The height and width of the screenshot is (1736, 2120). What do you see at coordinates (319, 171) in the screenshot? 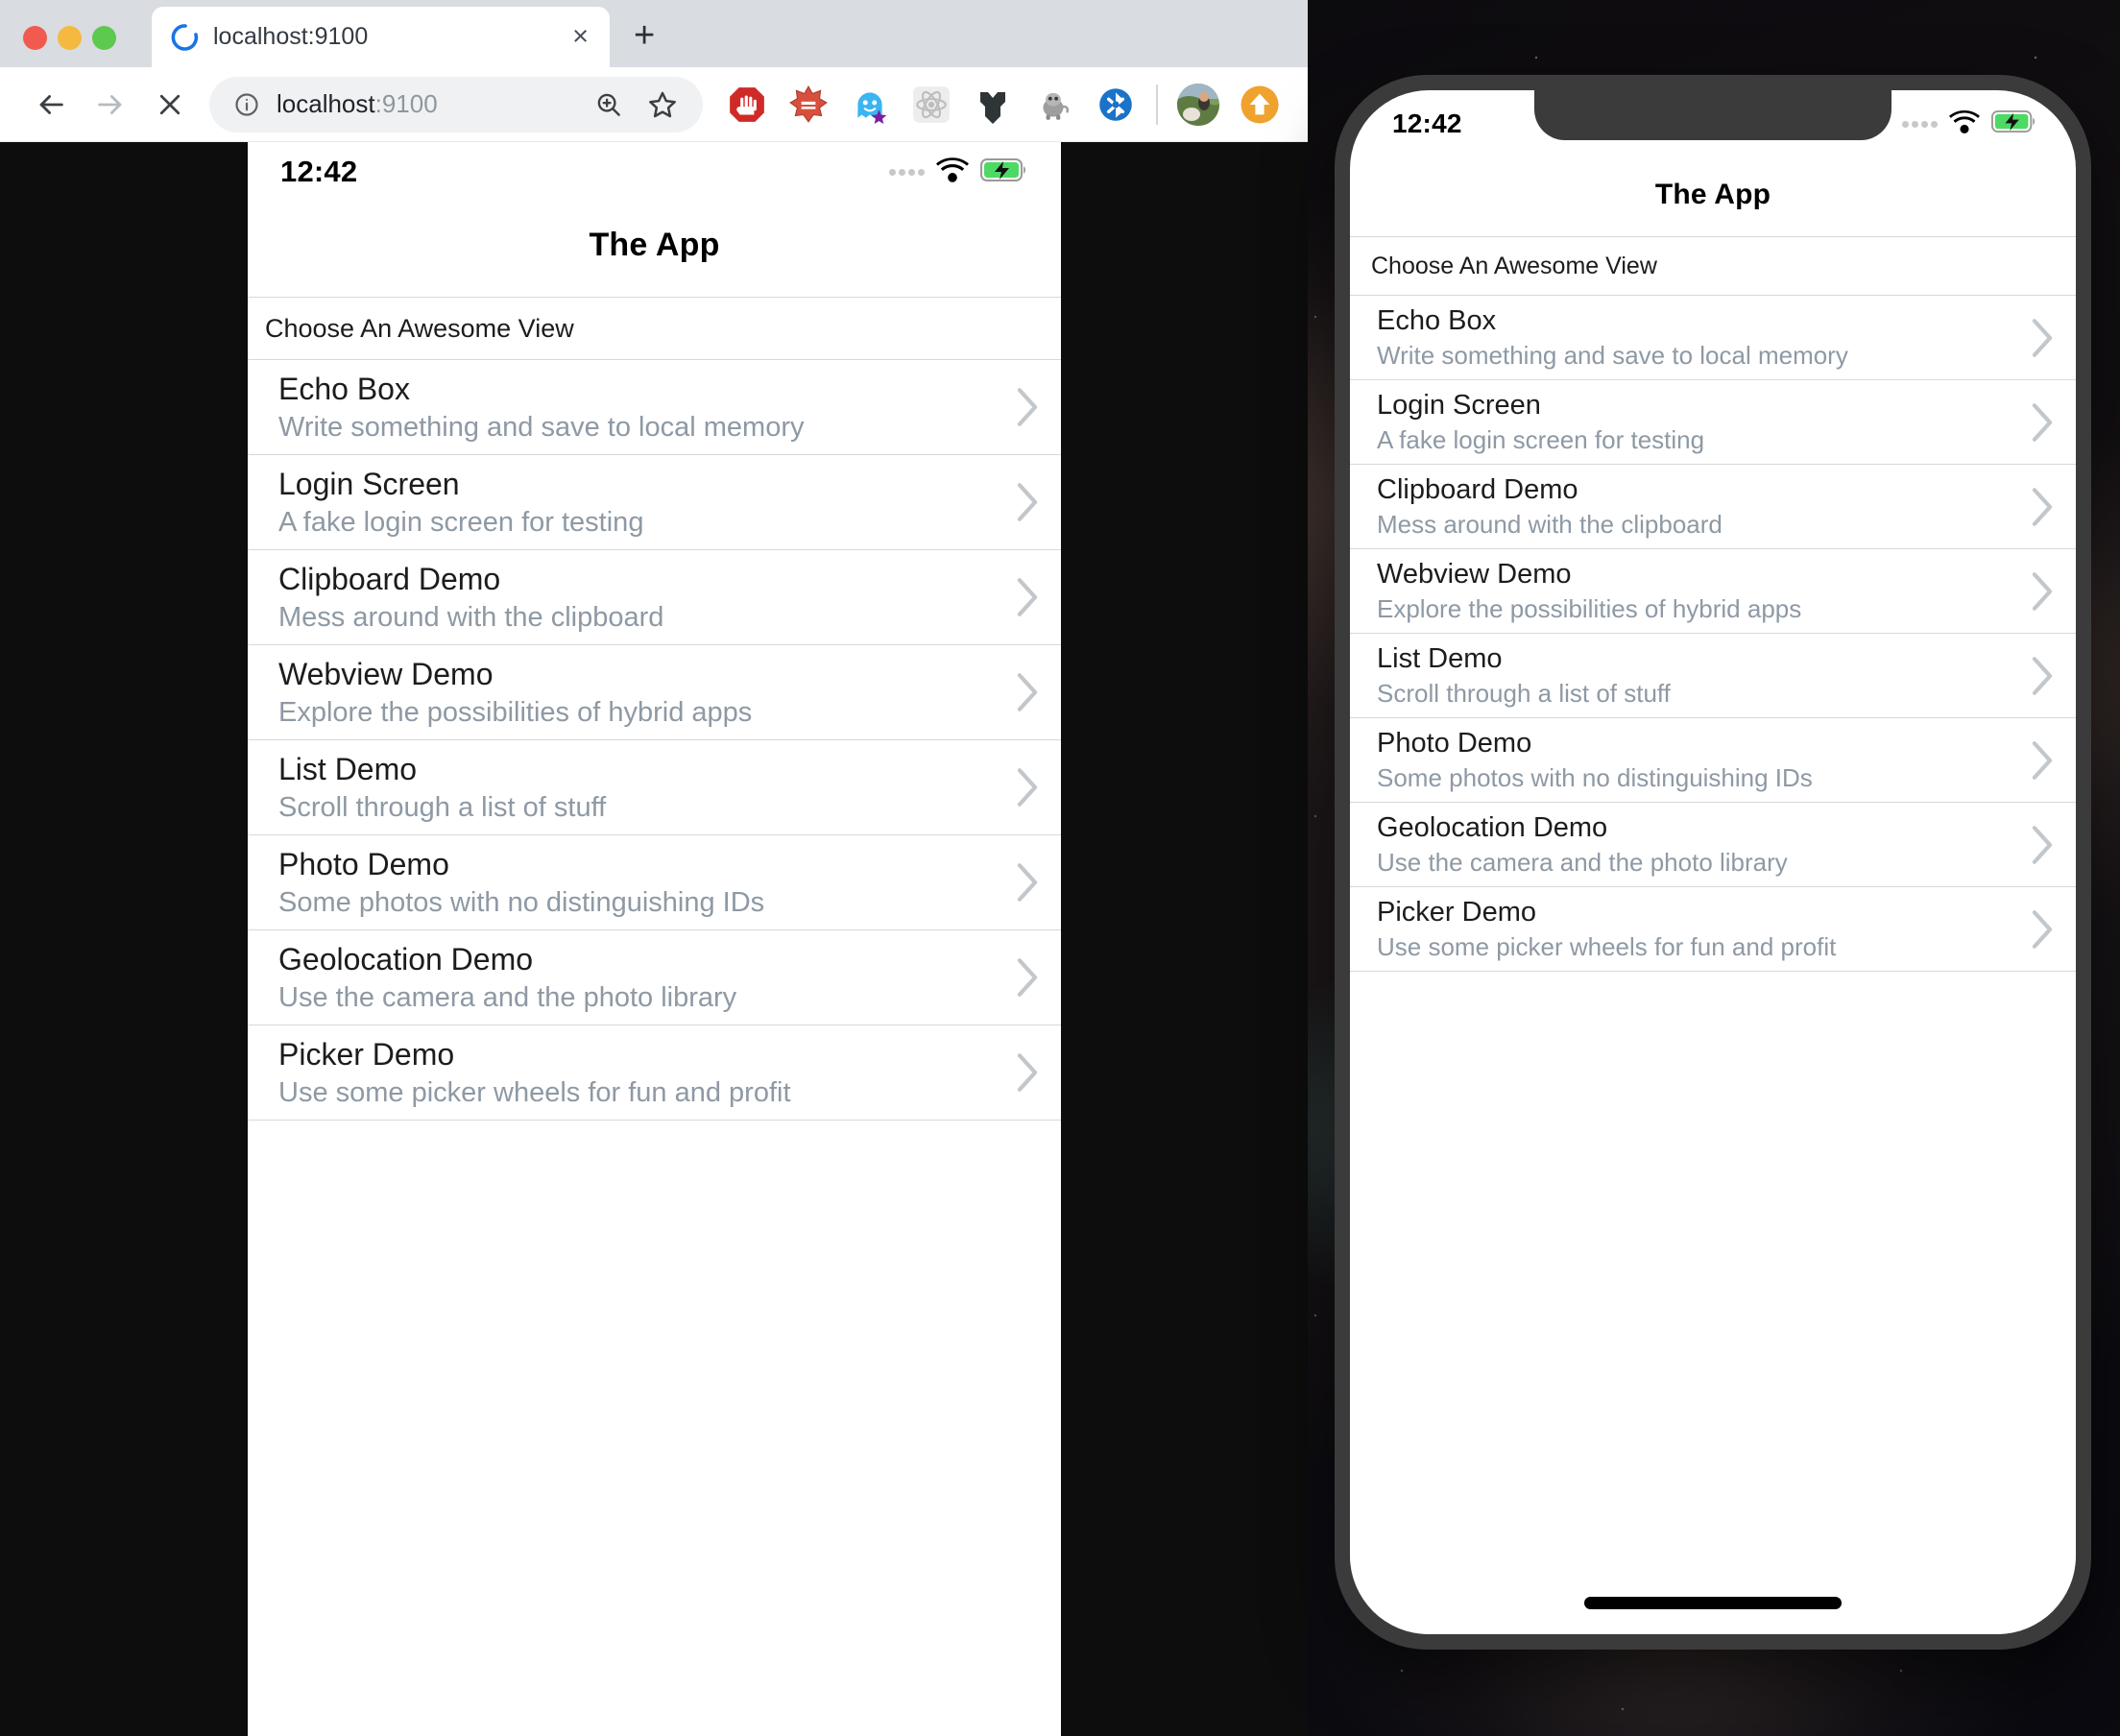
I see `status-time: 12:42` at bounding box center [319, 171].